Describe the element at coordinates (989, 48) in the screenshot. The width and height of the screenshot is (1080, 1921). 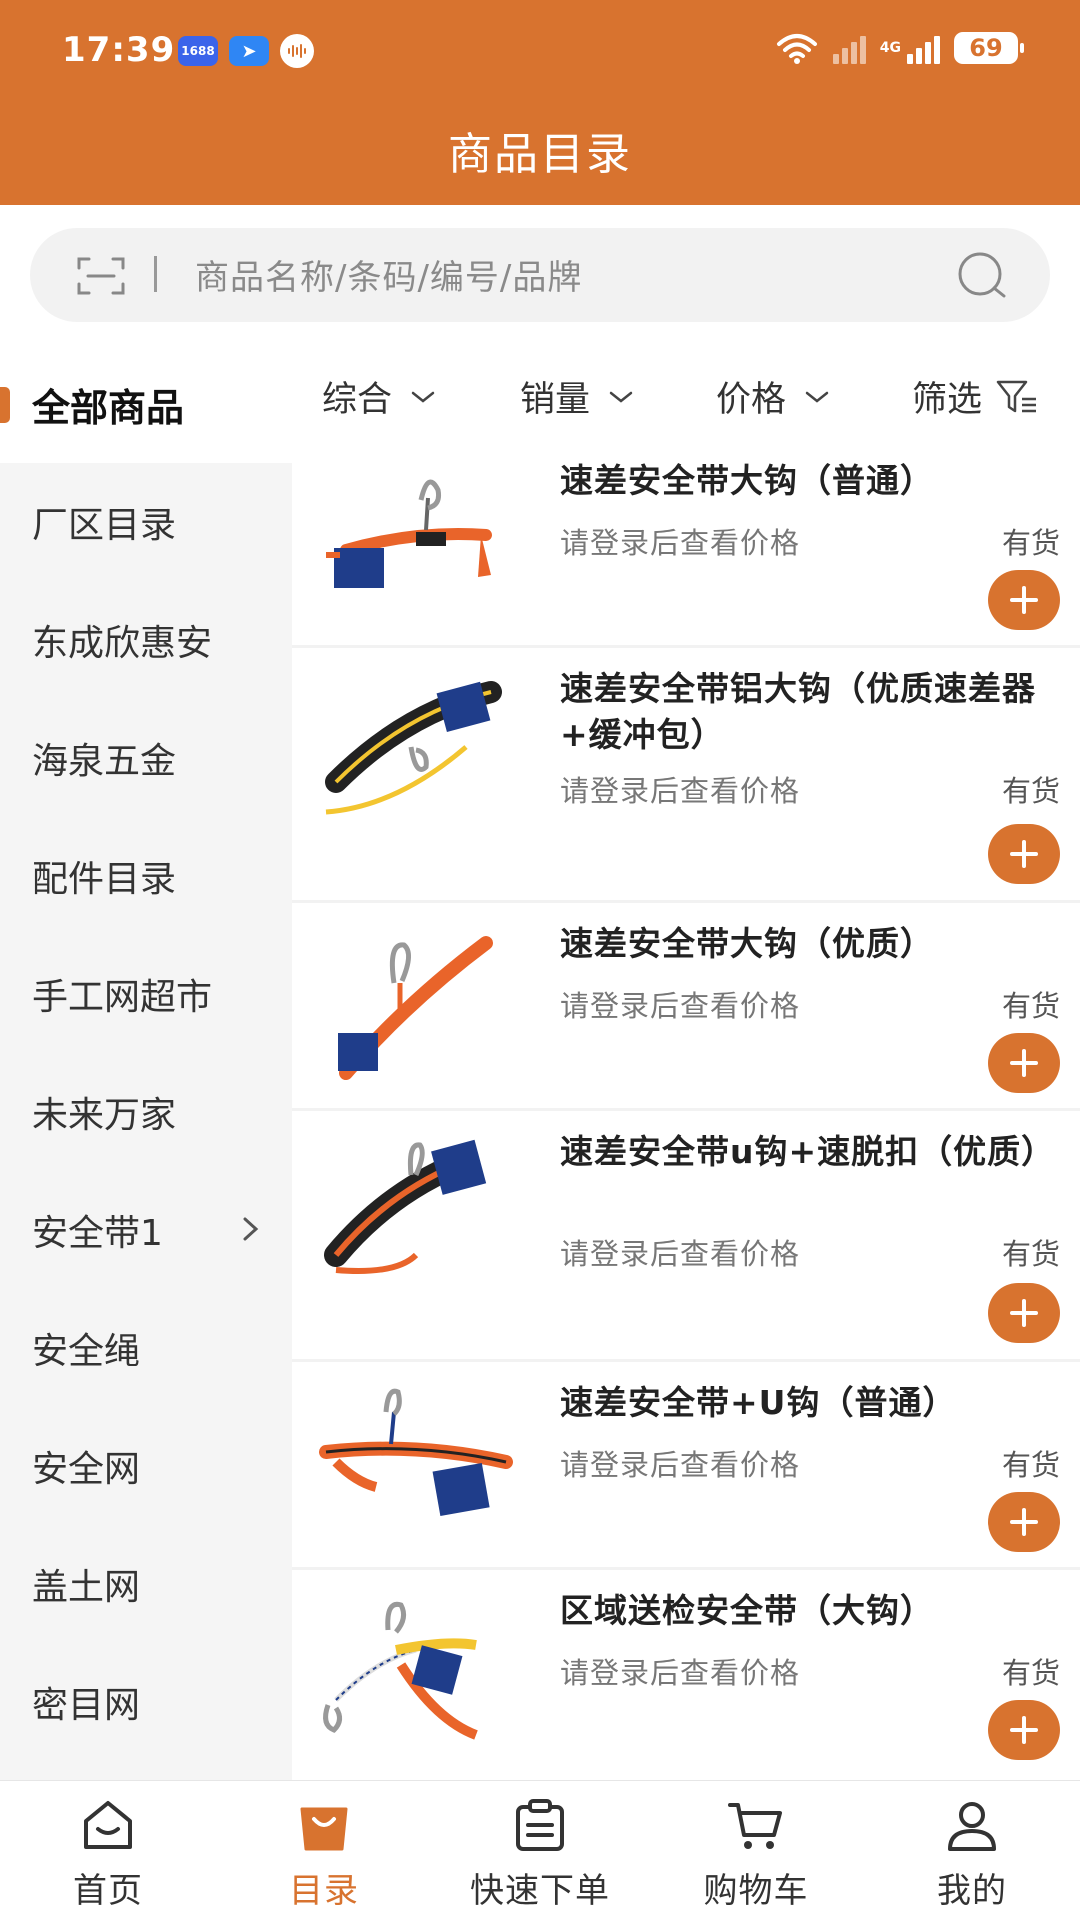
I see `battery-icon: 69` at that location.